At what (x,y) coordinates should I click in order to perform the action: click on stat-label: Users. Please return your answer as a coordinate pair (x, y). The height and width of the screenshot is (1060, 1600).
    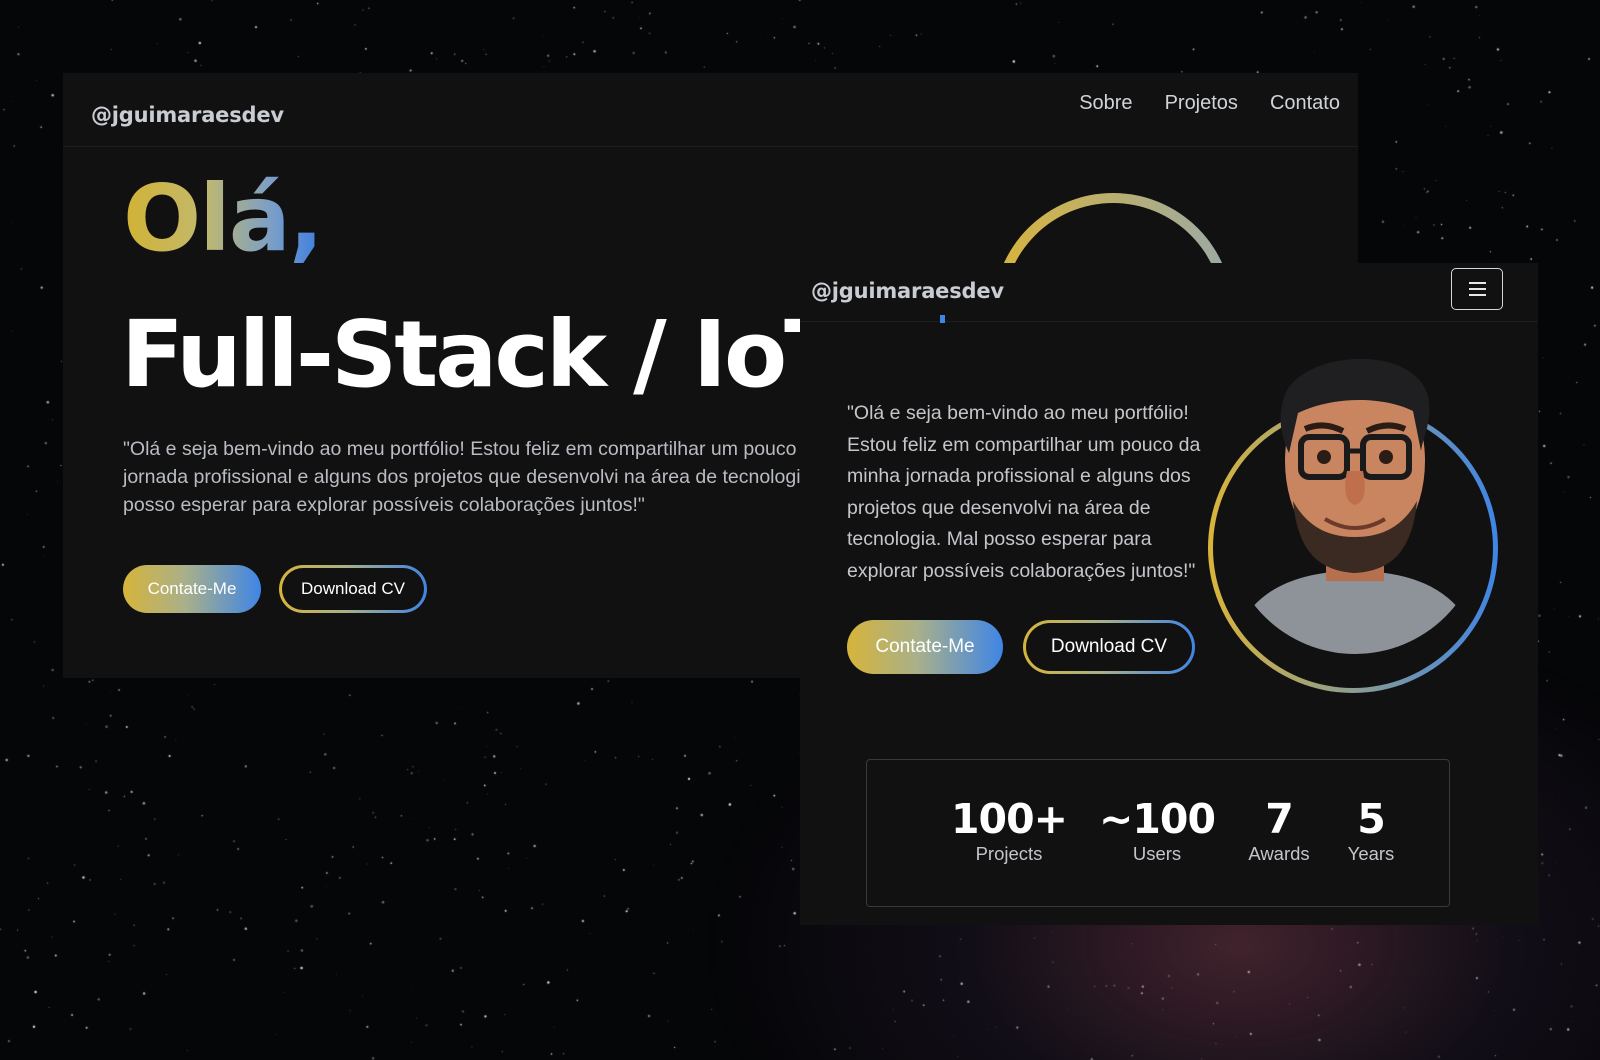
    Looking at the image, I should click on (1157, 853).